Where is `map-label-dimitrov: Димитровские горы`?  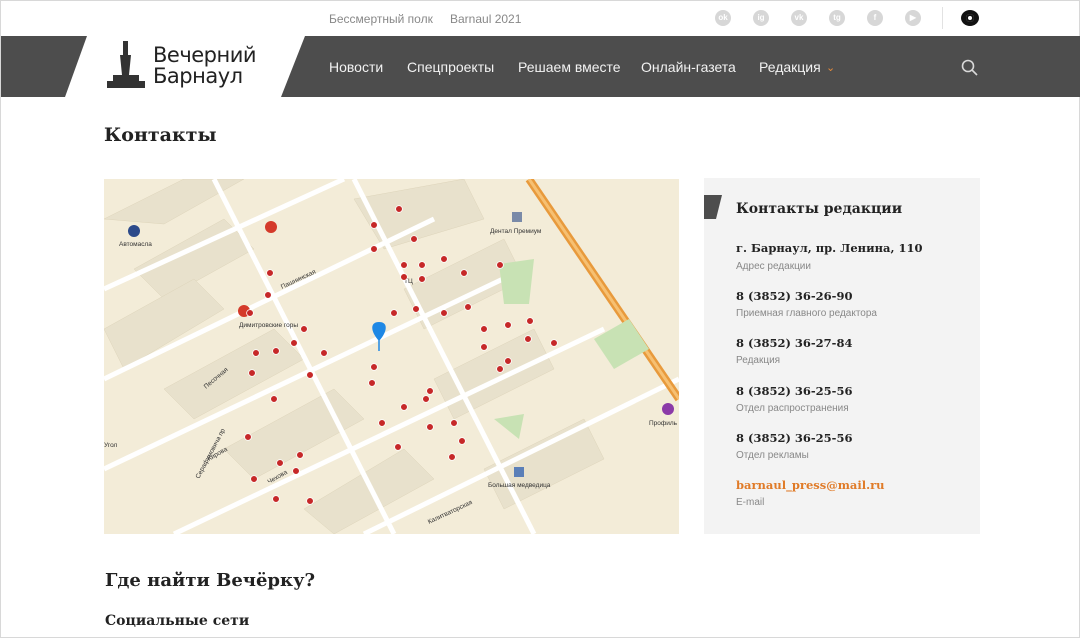 map-label-dimitrov: Димитровские горы is located at coordinates (268, 325).